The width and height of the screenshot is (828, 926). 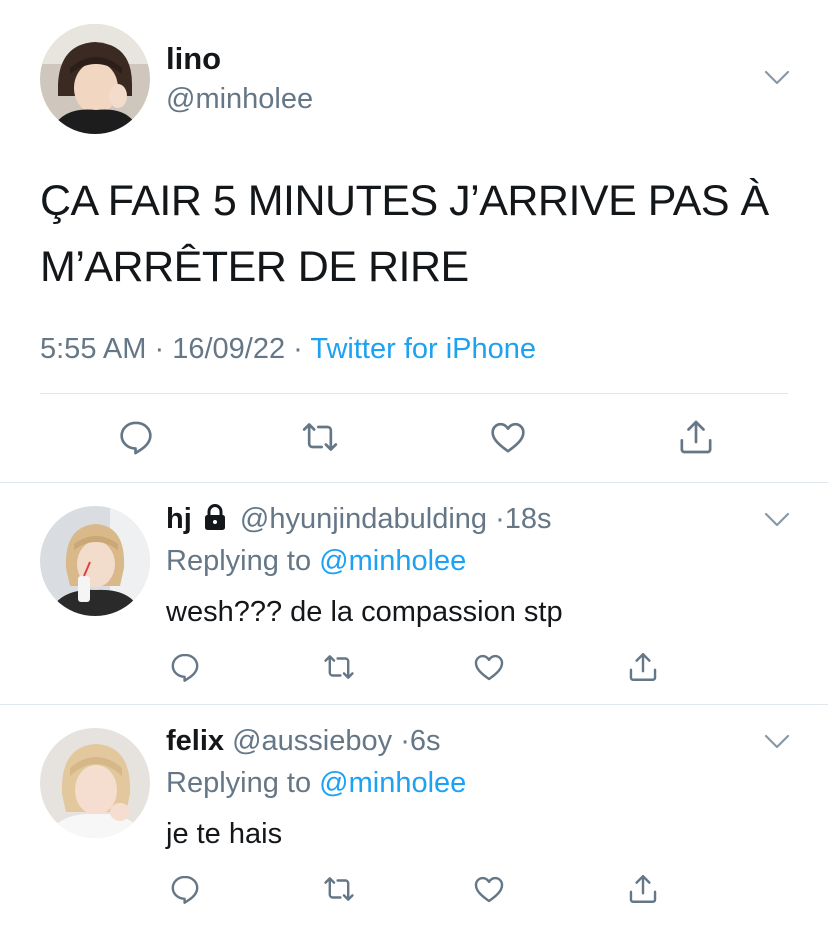 I want to click on tweet-text-line: M’ARRÊTER DE RIRE, so click(x=254, y=267).